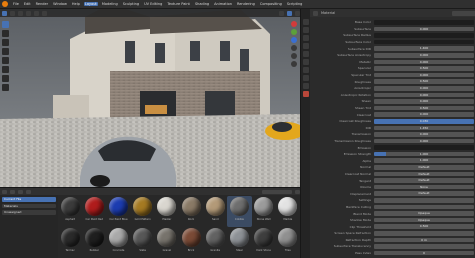 The image size is (475, 258). What do you see at coordinates (143, 242) in the screenshot?
I see `material-thumbnail: Slate` at bounding box center [143, 242].